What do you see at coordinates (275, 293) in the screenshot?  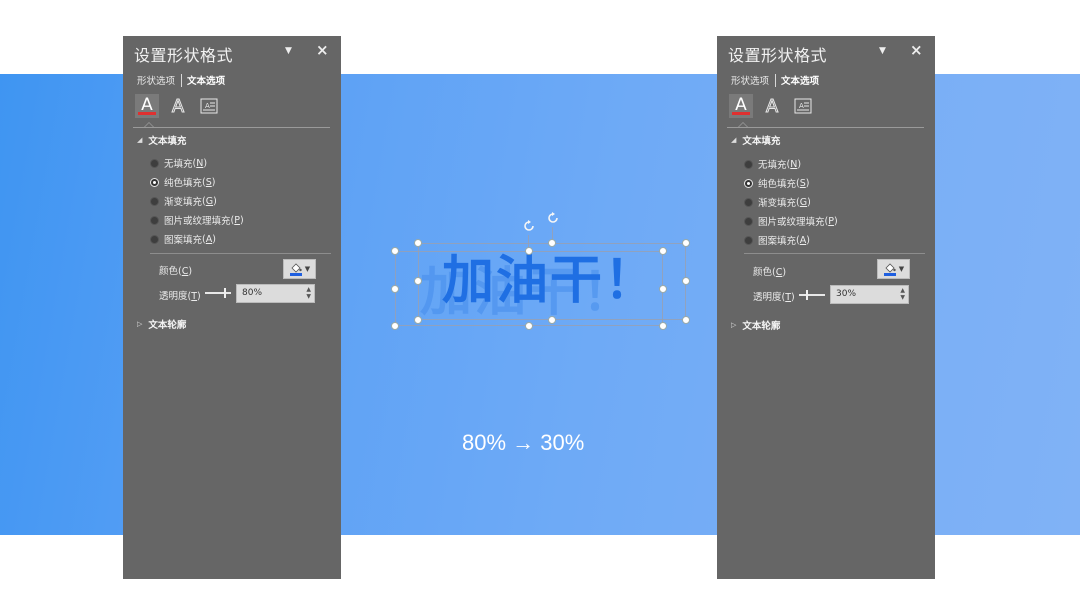 I see `transparency-input: 80% ▲ ▼` at bounding box center [275, 293].